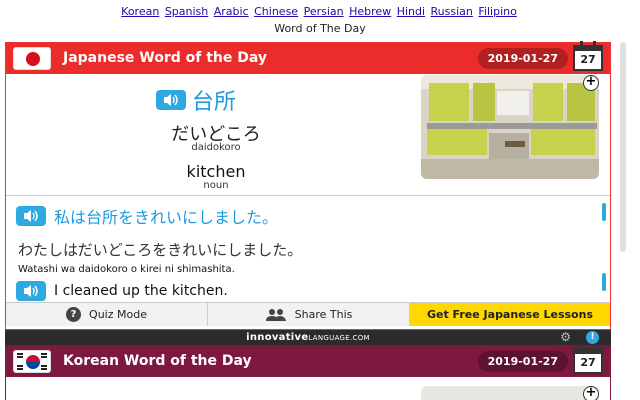 Image resolution: width=640 pixels, height=400 pixels. Describe the element at coordinates (214, 102) in the screenshot. I see `word-kanji: 台所` at that location.